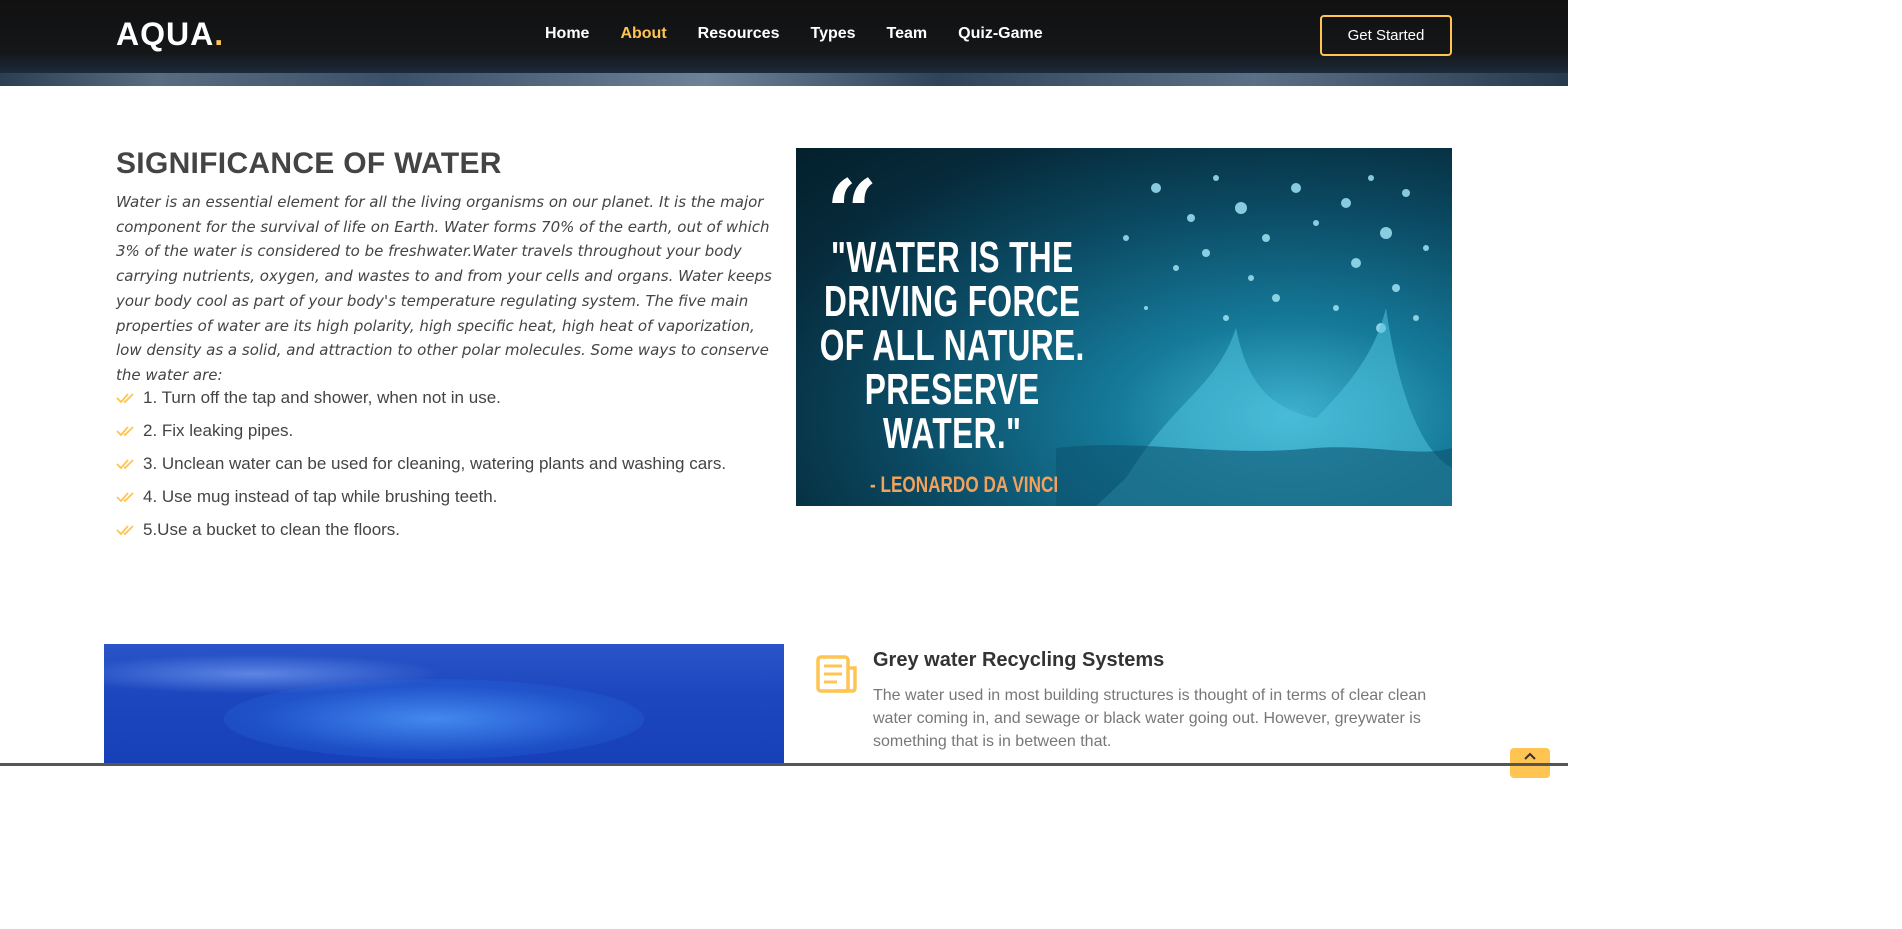 This screenshot has height=929, width=1902. Describe the element at coordinates (907, 34) in the screenshot. I see `nav-team: Team` at that location.